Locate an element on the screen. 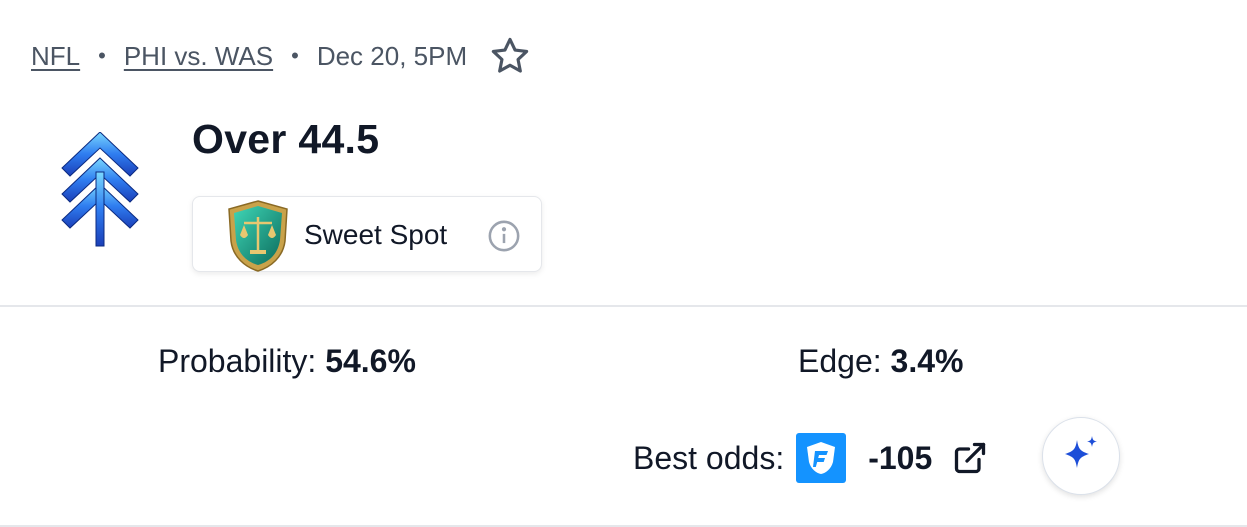 Image resolution: width=1247 pixels, height=527 pixels. probability-label: Probability: is located at coordinates (237, 361).